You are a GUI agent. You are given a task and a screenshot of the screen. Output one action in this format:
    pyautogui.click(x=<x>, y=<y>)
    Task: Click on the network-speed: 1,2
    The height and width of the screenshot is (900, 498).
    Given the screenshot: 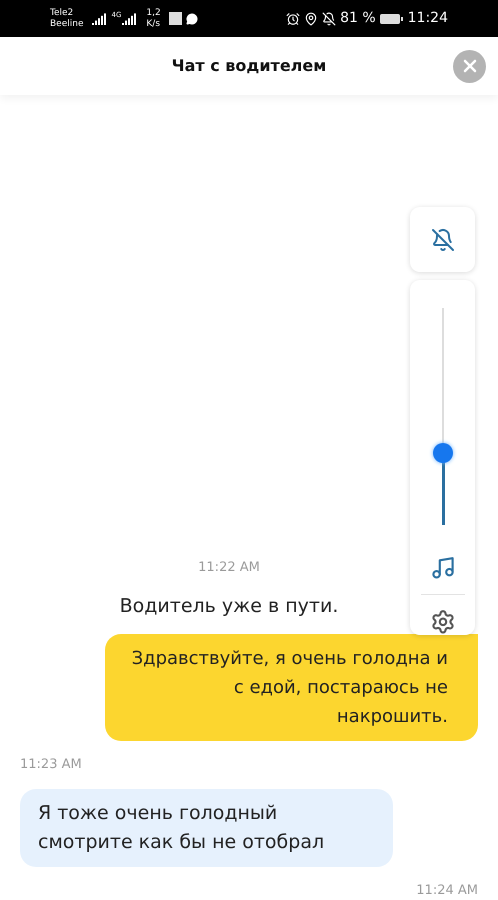 What is the action you would take?
    pyautogui.click(x=153, y=13)
    